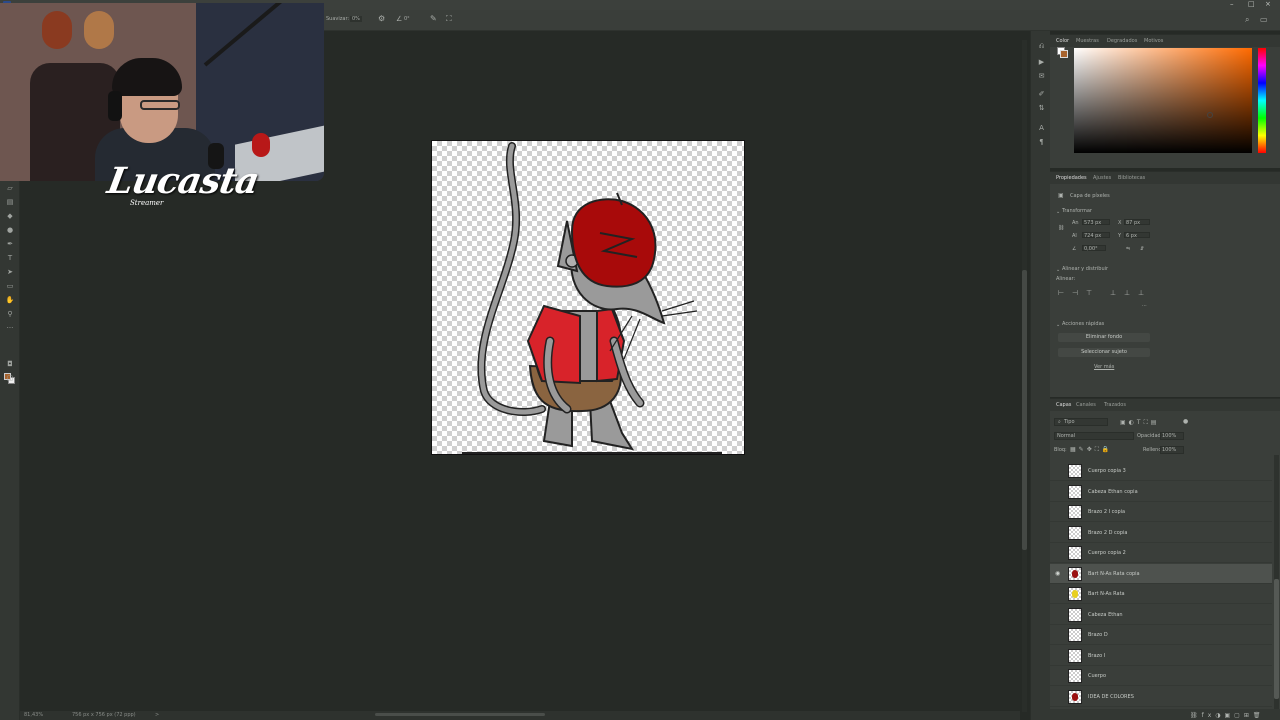 This screenshot has height=720, width=1280. What do you see at coordinates (1161, 553) in the screenshot?
I see `layer-row: Cuerpo copia 2` at bounding box center [1161, 553].